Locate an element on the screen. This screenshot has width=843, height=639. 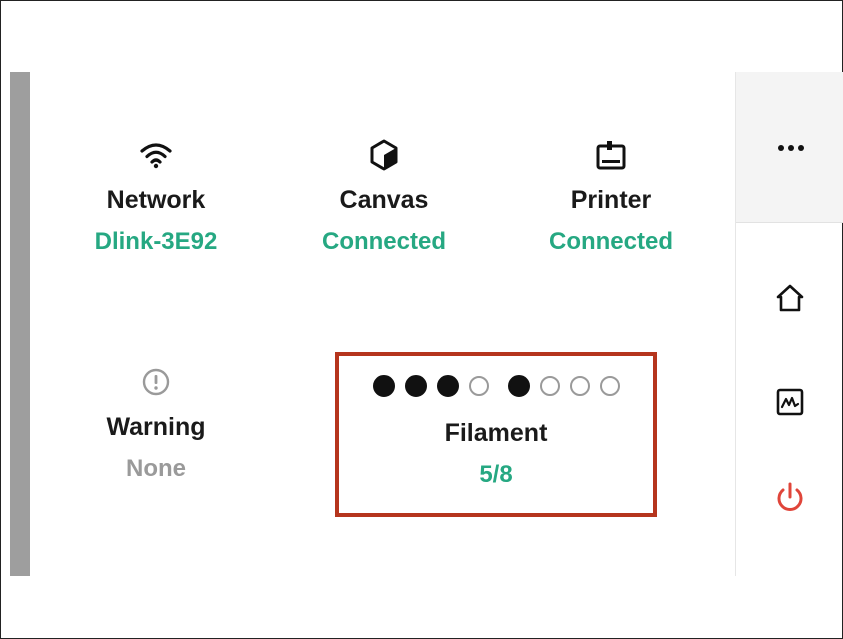
filament-label: Filament is located at coordinates (496, 433).